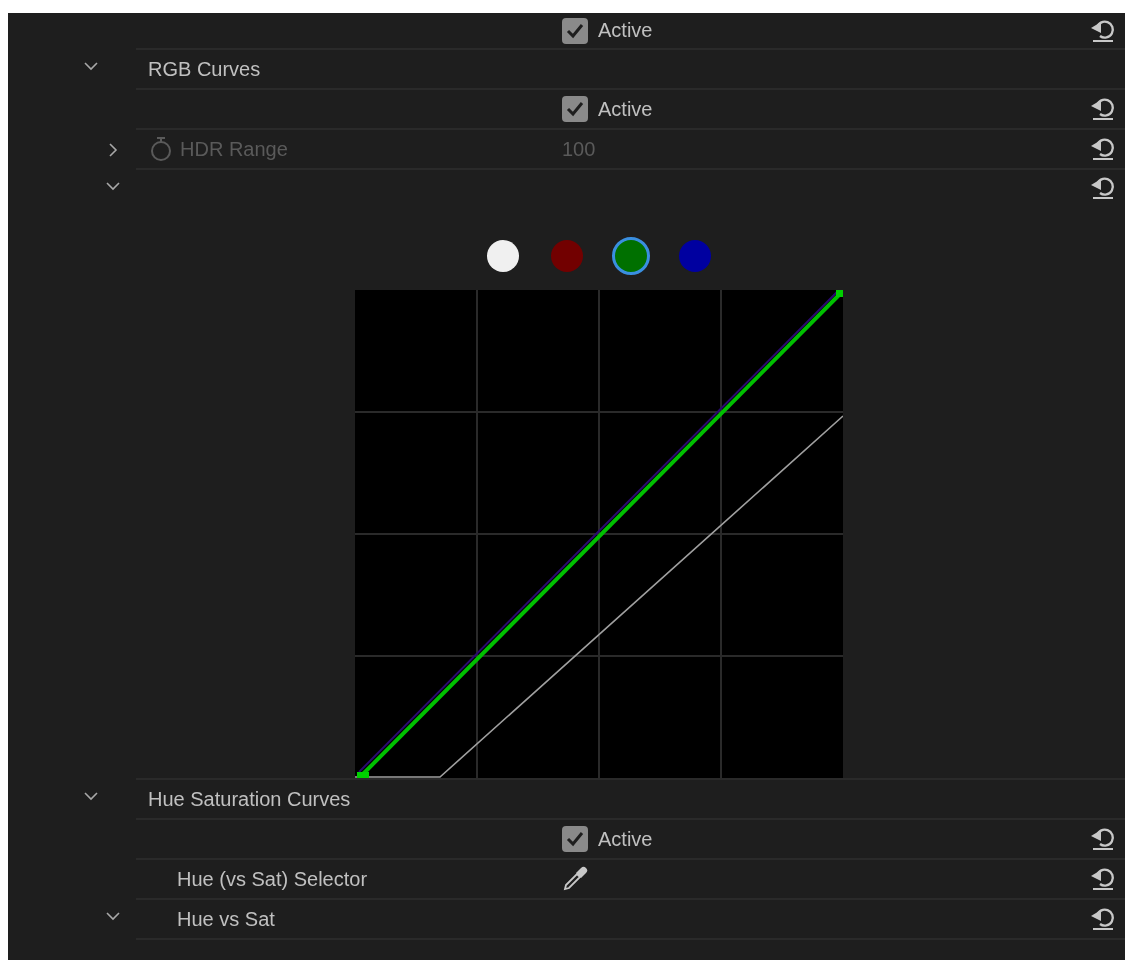  What do you see at coordinates (249, 799) in the screenshot?
I see `section-title: Hue Saturation Curves` at bounding box center [249, 799].